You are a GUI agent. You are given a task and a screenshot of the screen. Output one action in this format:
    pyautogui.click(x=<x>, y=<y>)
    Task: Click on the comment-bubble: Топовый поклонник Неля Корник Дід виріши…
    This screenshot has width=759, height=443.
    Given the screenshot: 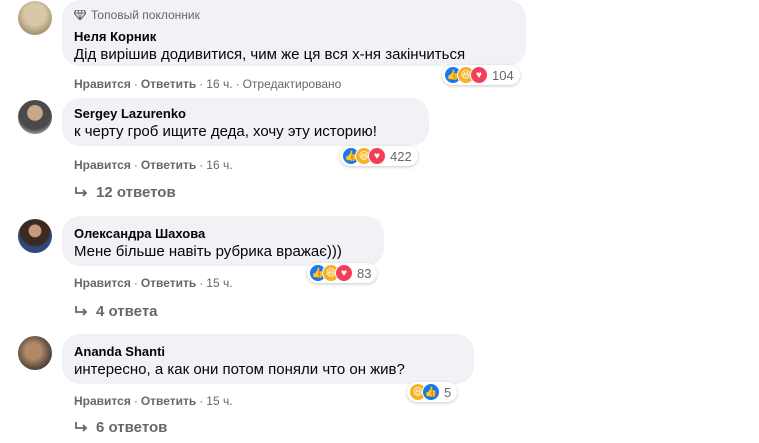 What is the action you would take?
    pyautogui.click(x=294, y=33)
    